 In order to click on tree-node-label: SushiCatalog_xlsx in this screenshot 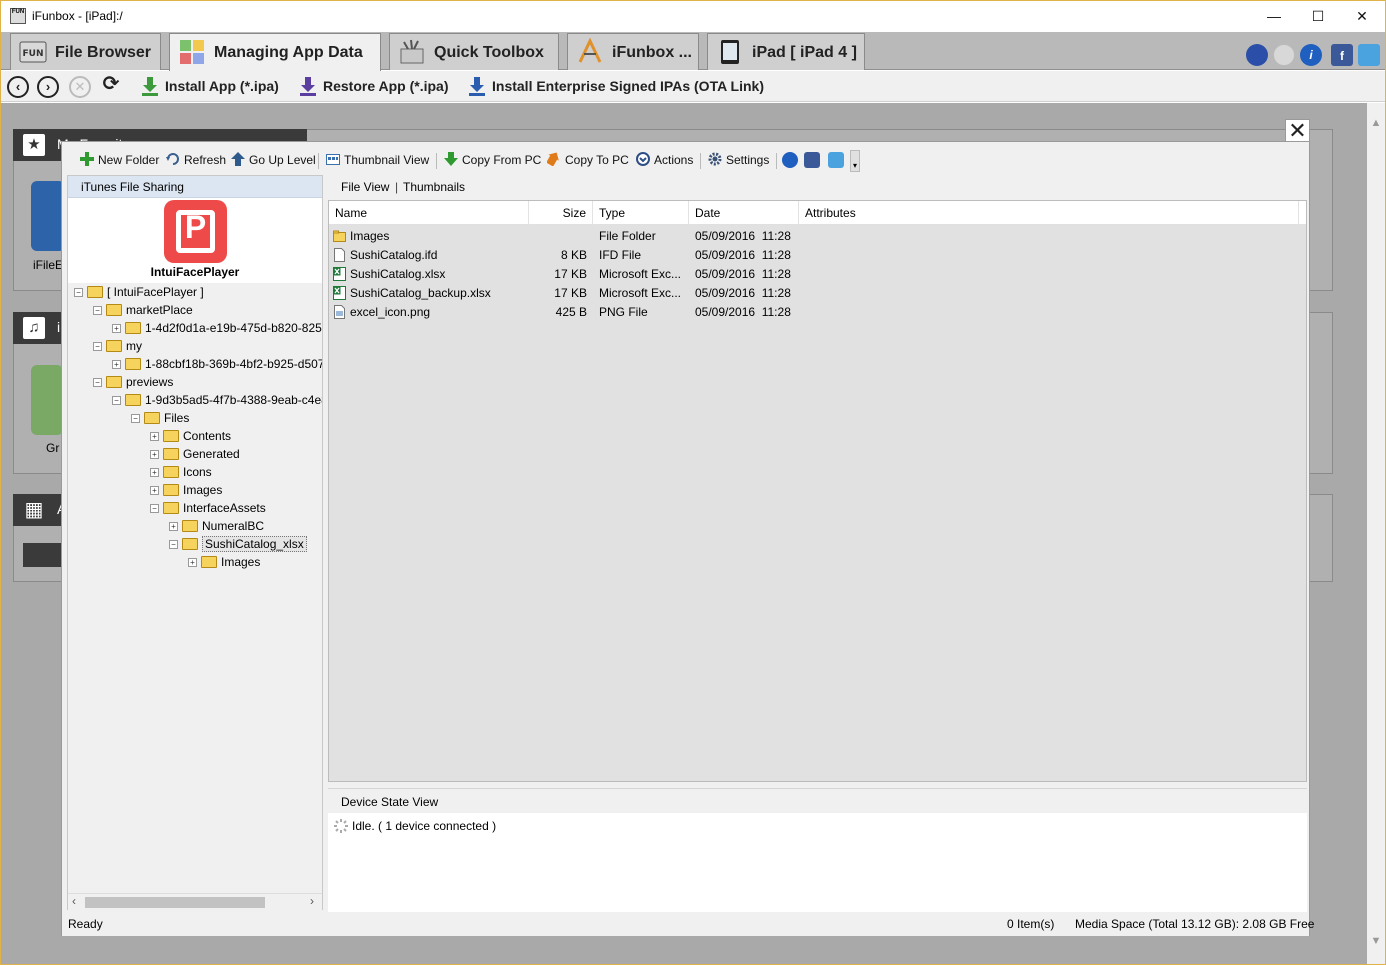, I will do `click(254, 544)`.